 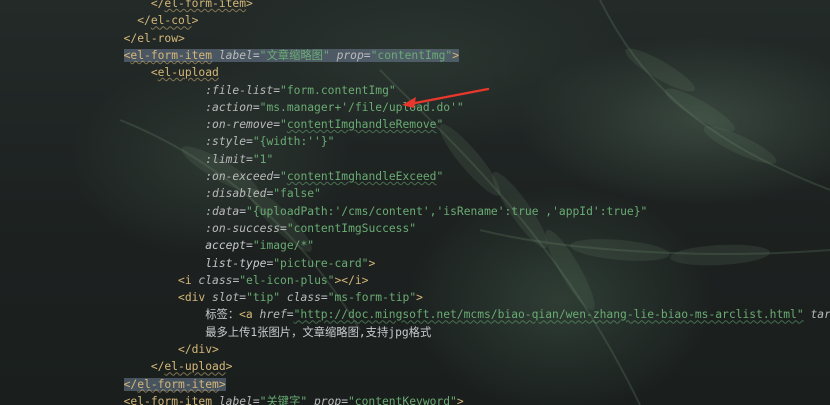 I want to click on code-line: 最多上传1张图片，文章缩略图,支持jpg格式, so click(x=270, y=332).